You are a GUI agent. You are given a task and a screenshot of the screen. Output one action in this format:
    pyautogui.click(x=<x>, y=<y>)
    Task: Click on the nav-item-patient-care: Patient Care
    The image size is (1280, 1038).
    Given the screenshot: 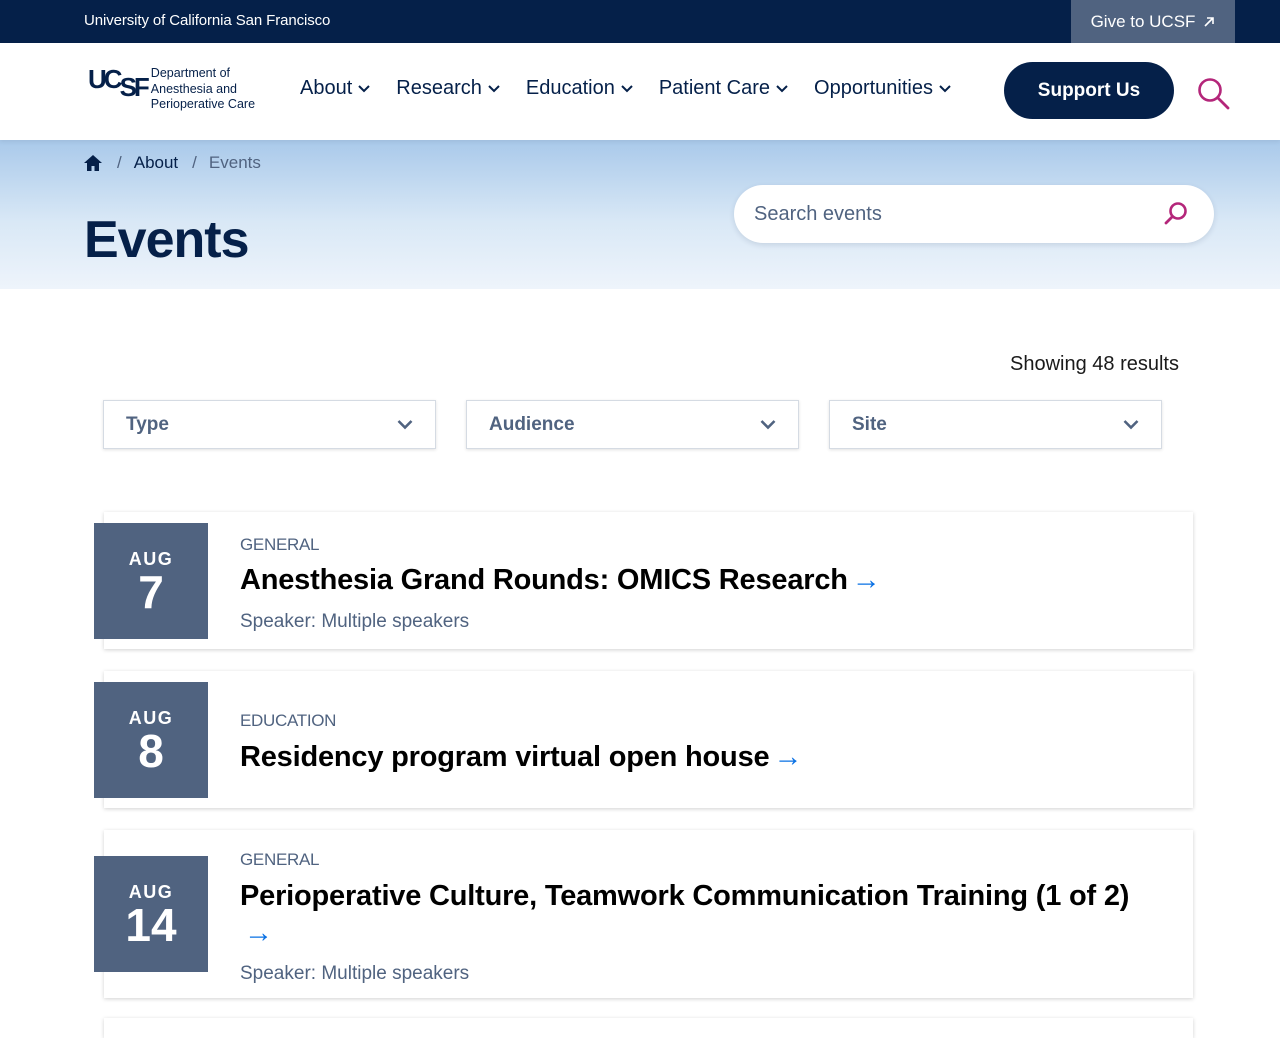 What is the action you would take?
    pyautogui.click(x=723, y=88)
    